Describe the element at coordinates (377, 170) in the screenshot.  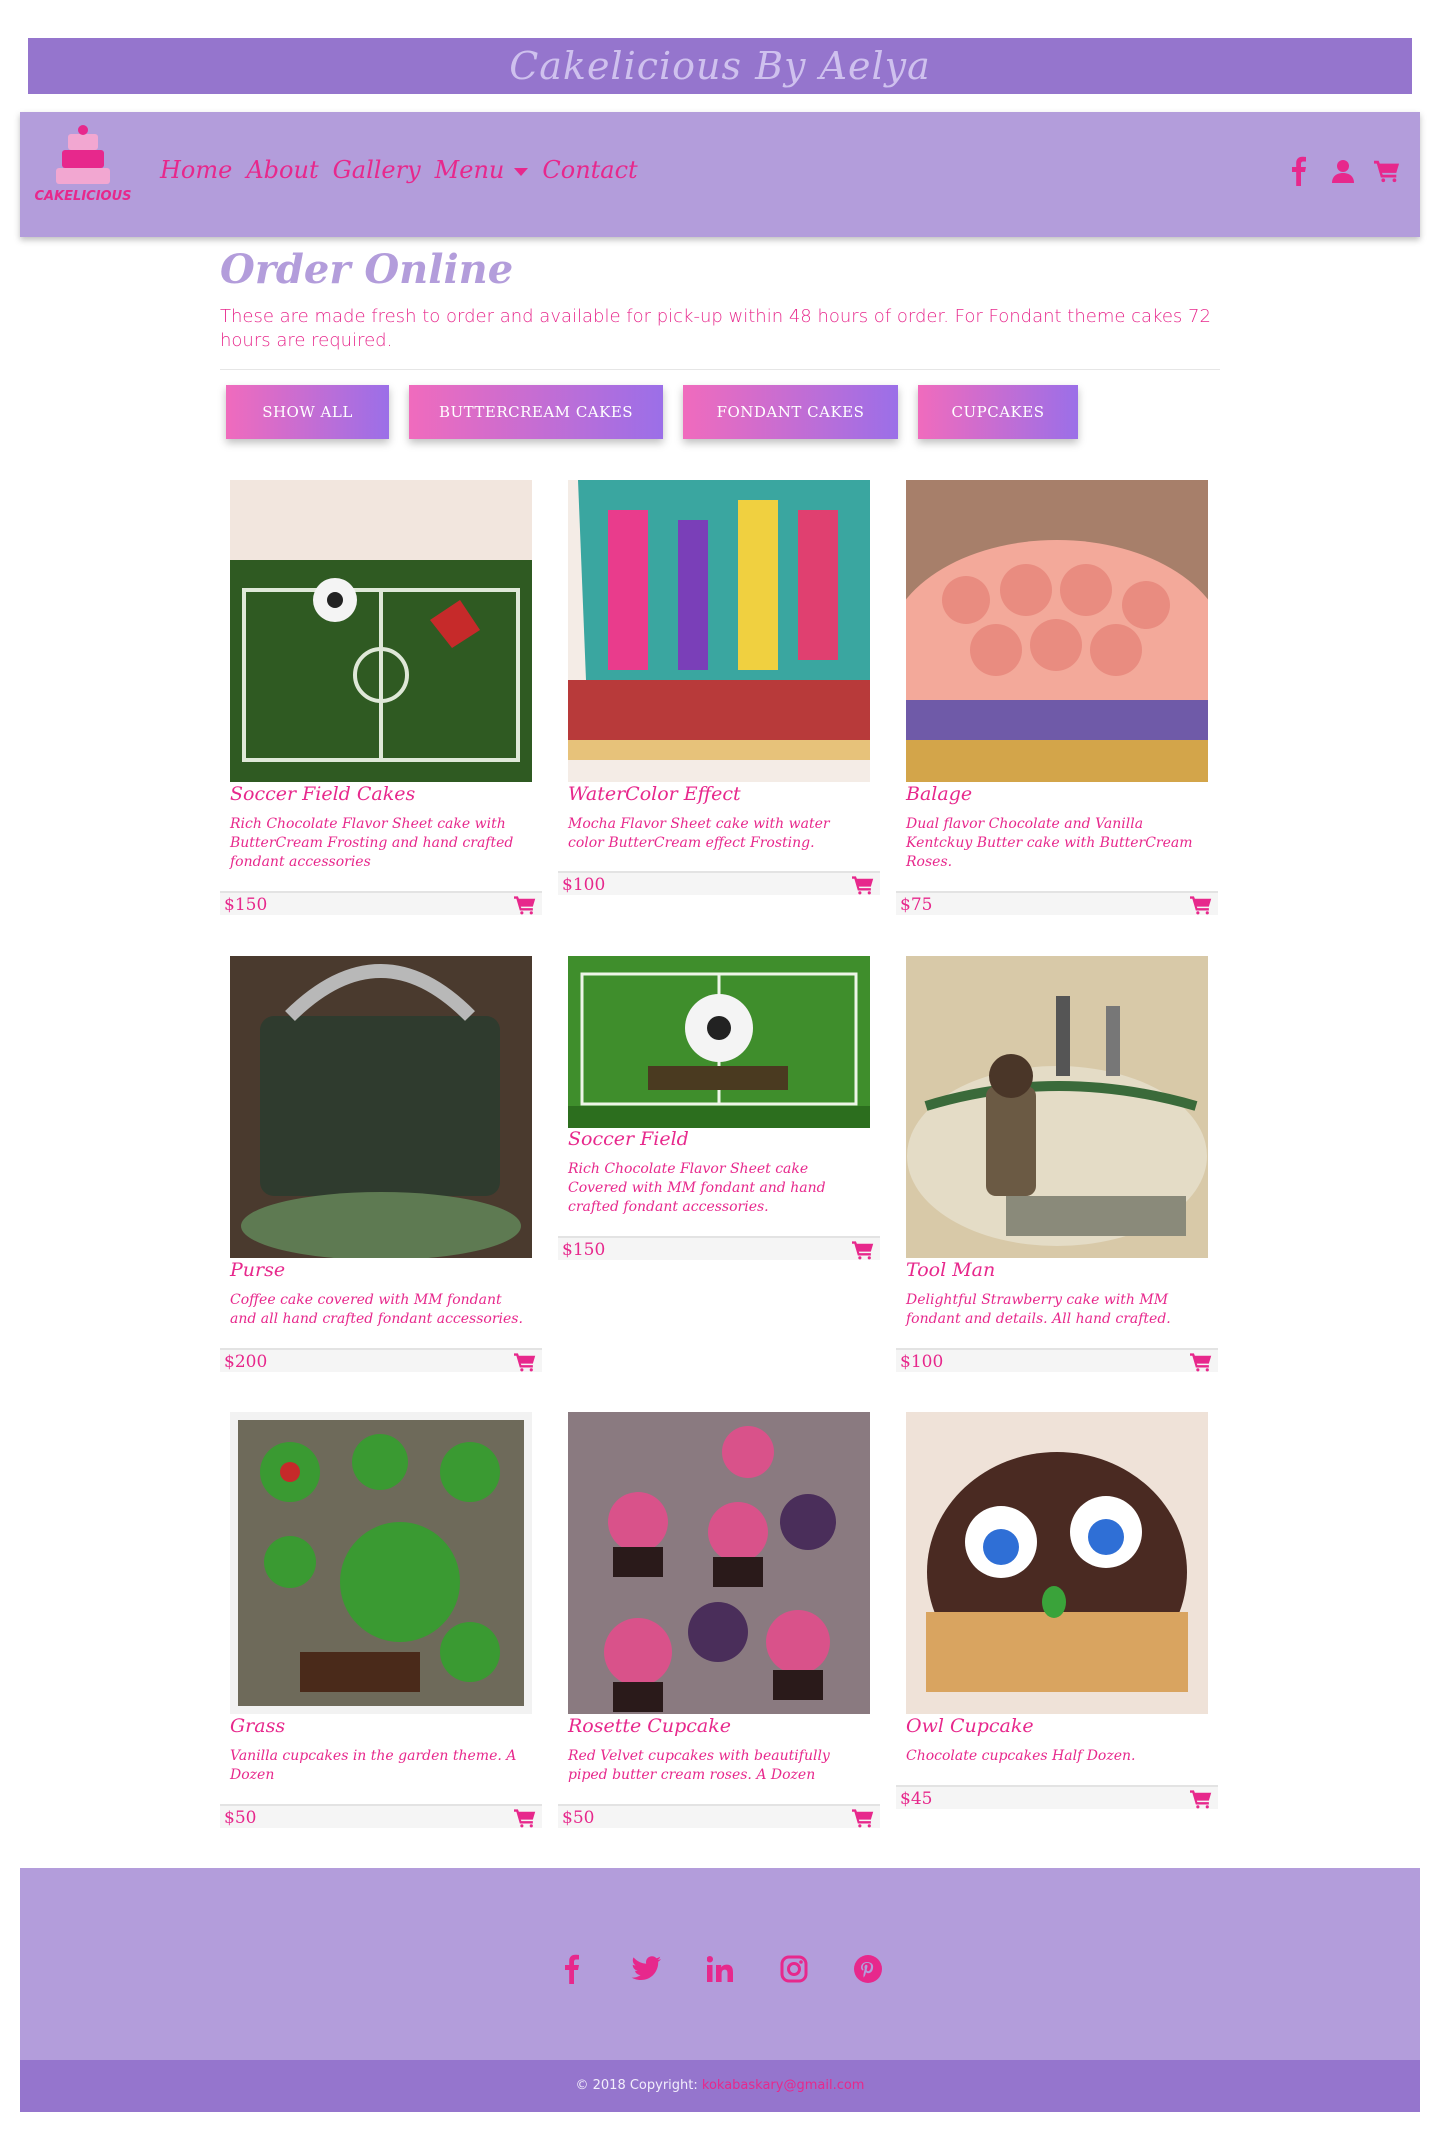
I see `nav-gallery: Gallery` at that location.